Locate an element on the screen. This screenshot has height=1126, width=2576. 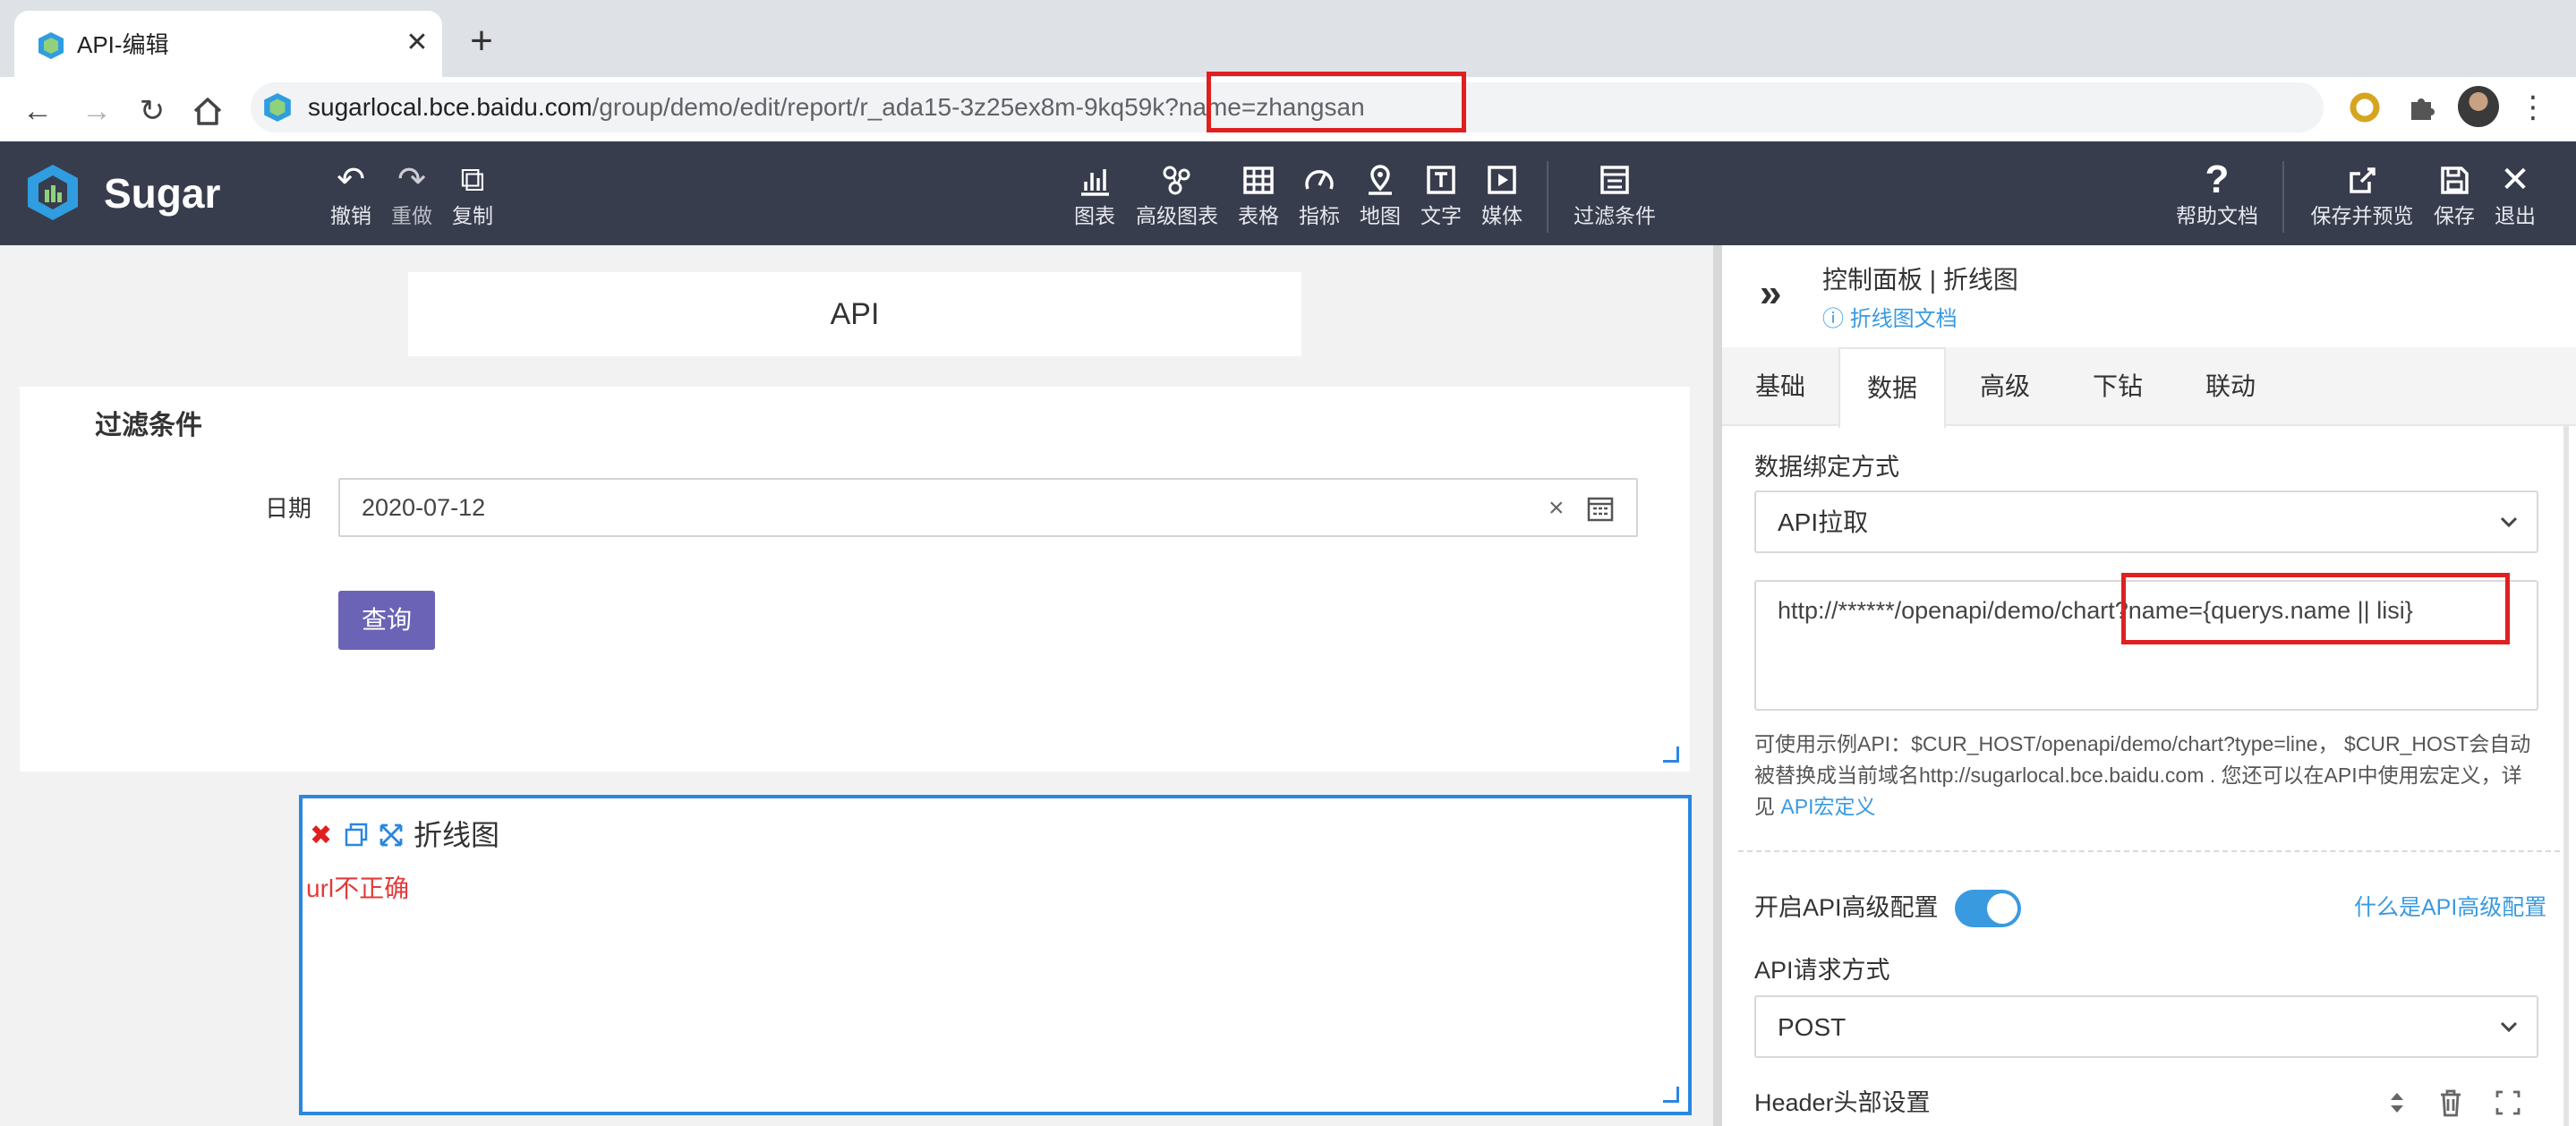
section-divider is located at coordinates (2149, 851).